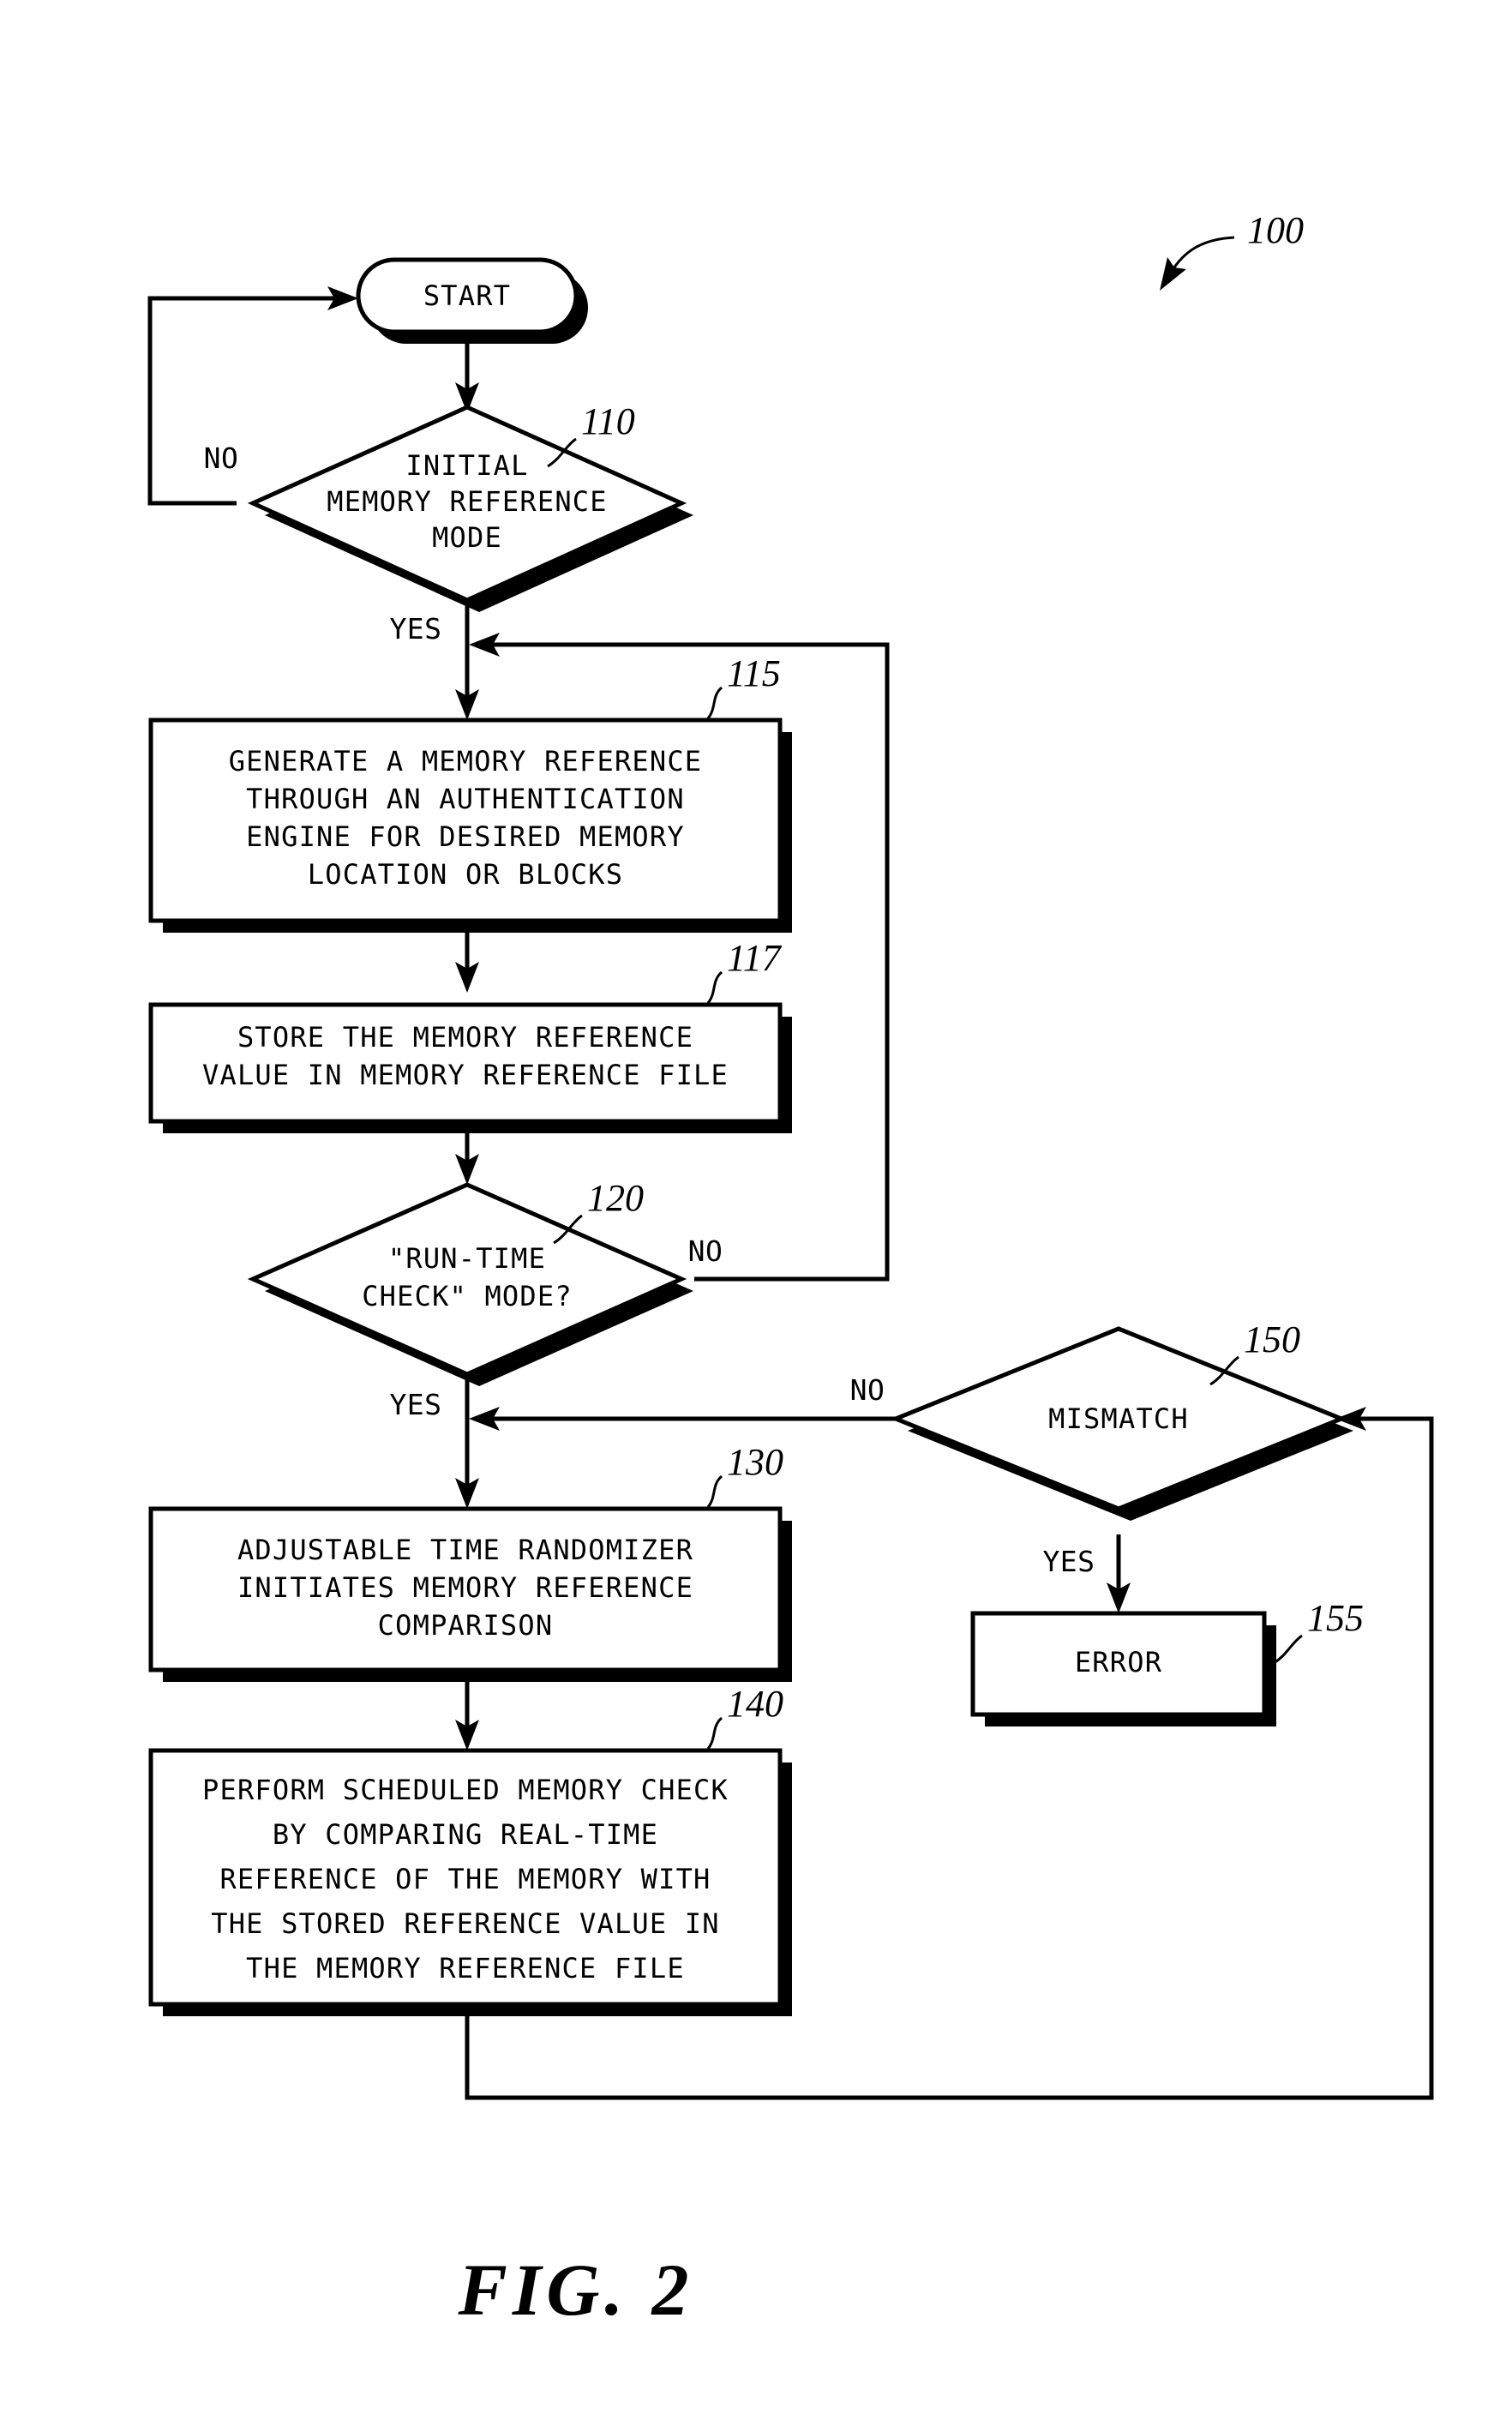 Image resolution: width=1512 pixels, height=2414 pixels. I want to click on decision-120-line-2: CHECK" MODE?, so click(468, 1296).